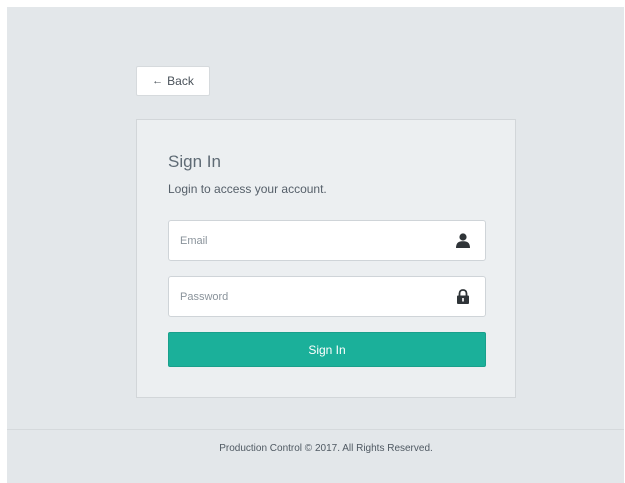  I want to click on footer-divider, so click(315, 429).